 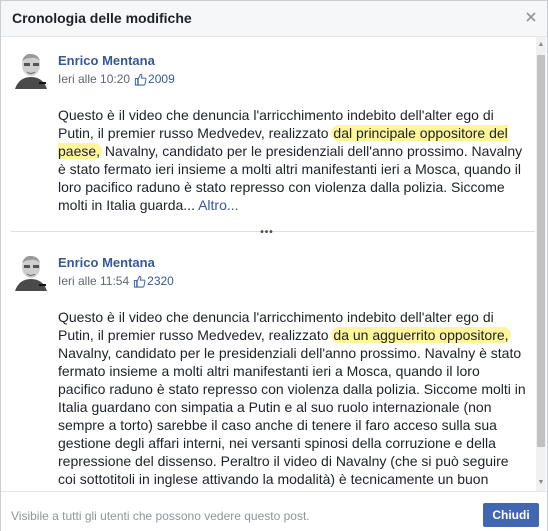 What do you see at coordinates (161, 79) in the screenshot?
I see `like-count: 2009` at bounding box center [161, 79].